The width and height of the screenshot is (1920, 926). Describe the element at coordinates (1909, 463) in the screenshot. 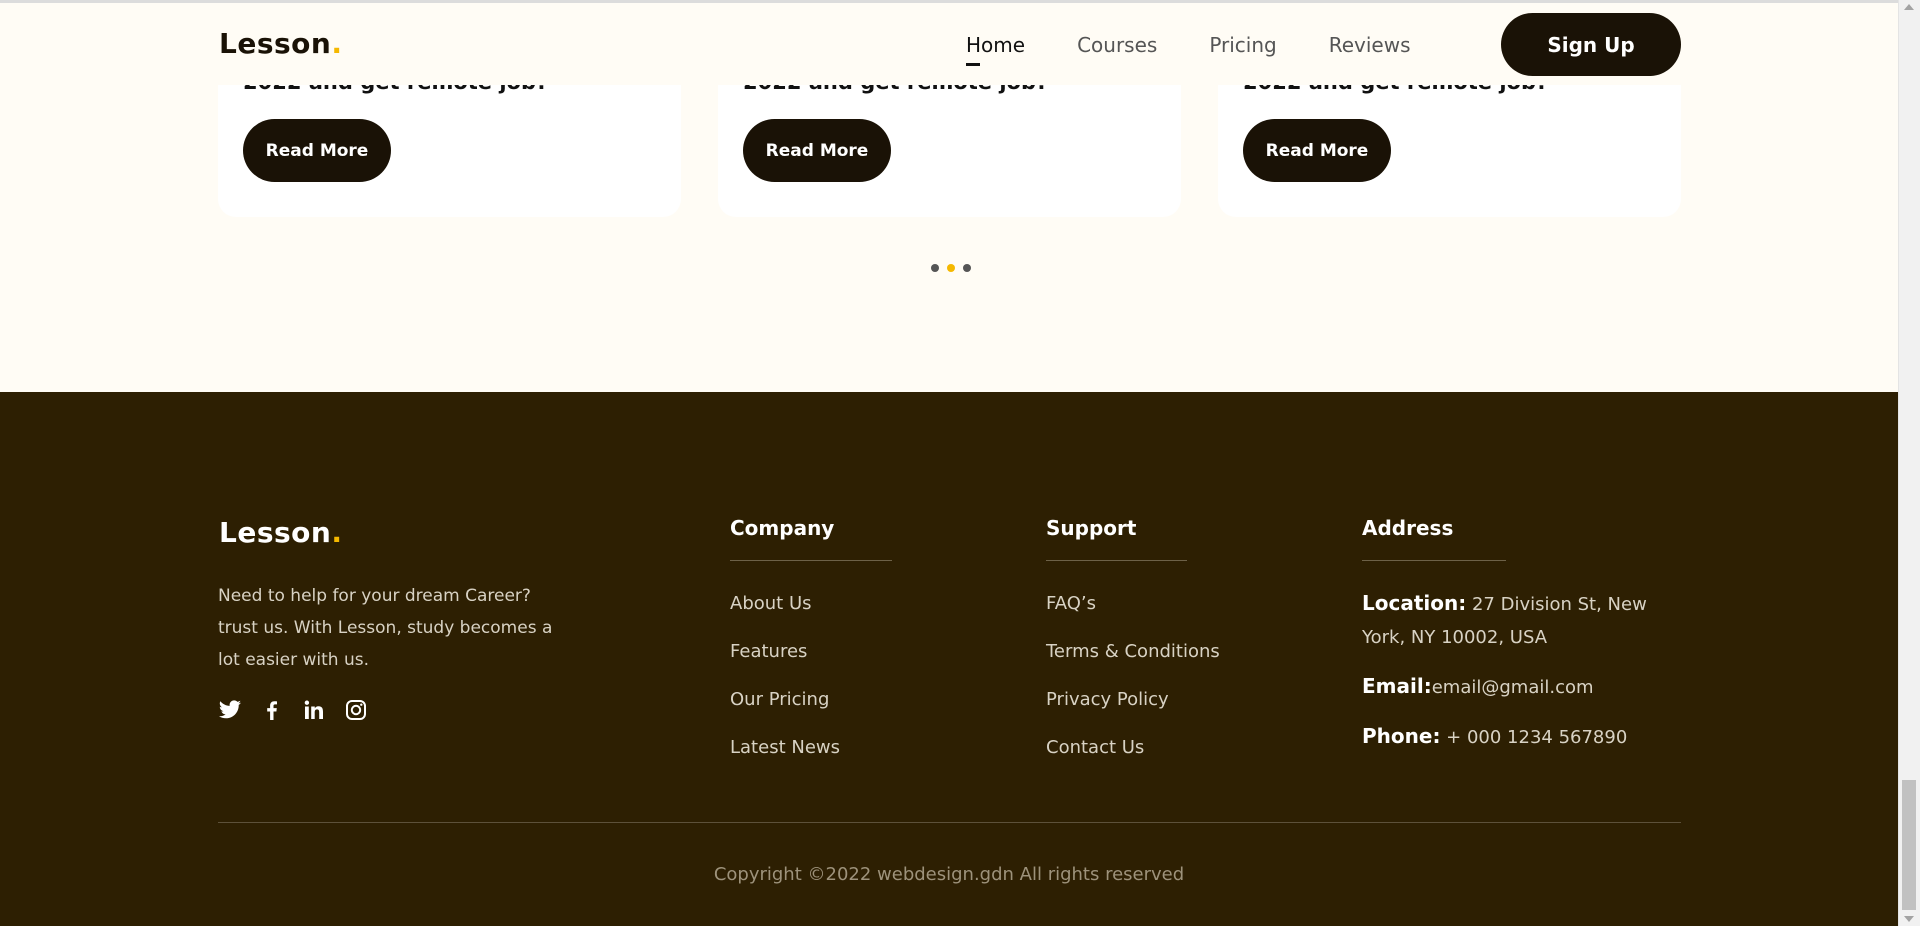

I see `scrollbar` at that location.